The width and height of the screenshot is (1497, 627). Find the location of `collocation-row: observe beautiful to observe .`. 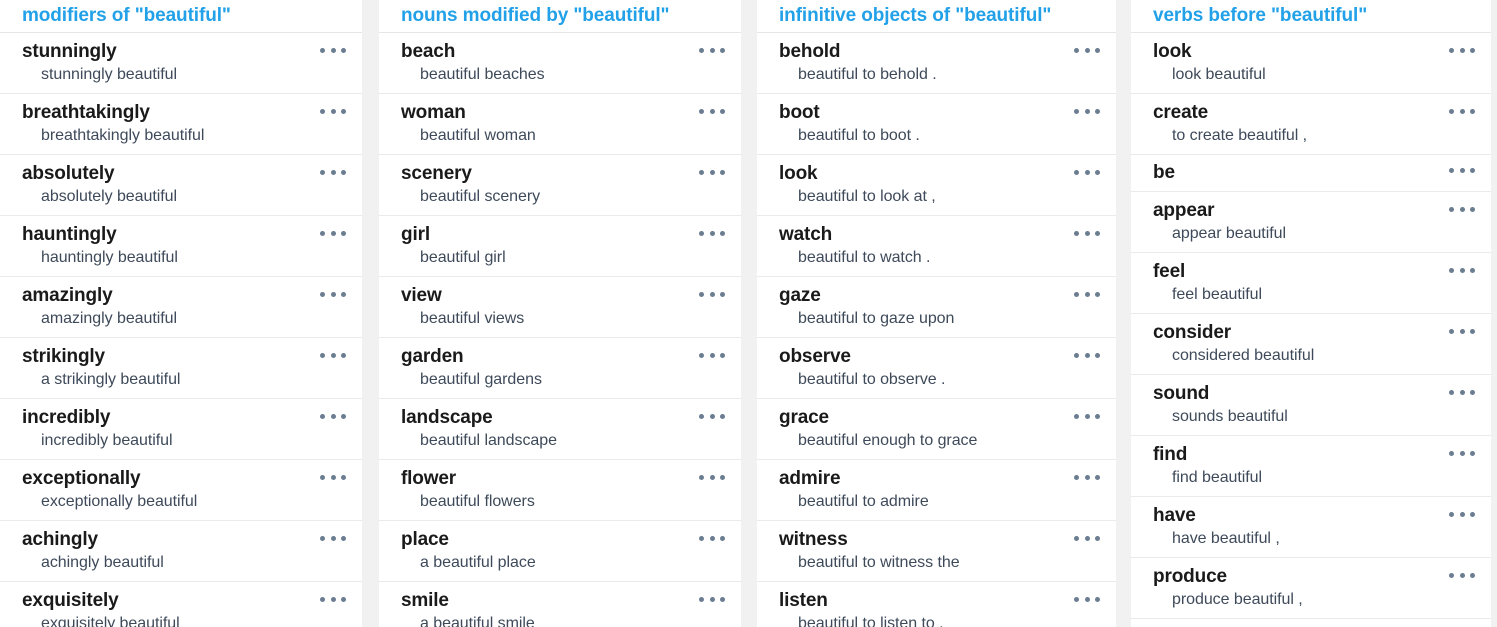

collocation-row: observe beautiful to observe . is located at coordinates (936, 368).